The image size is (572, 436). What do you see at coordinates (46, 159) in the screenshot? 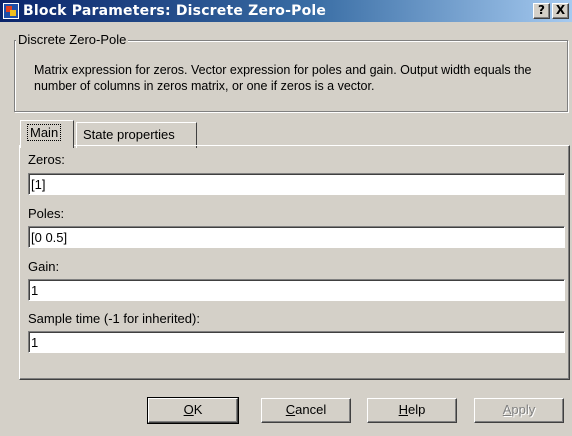
I see `zeros-label: Zeros:` at bounding box center [46, 159].